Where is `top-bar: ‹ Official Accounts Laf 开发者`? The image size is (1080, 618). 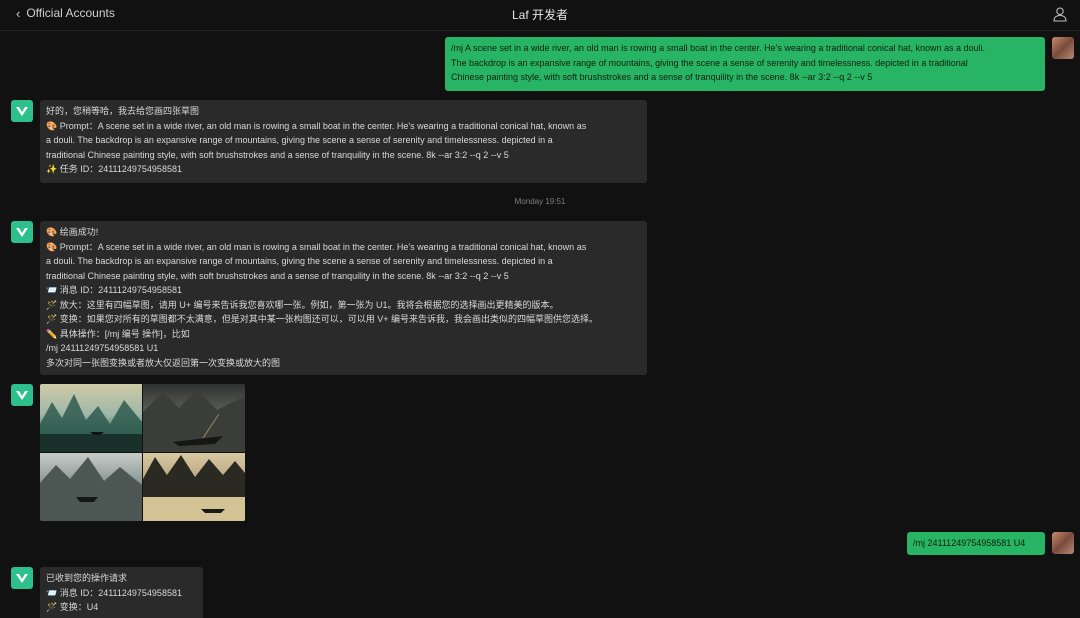
top-bar: ‹ Official Accounts Laf 开发者 is located at coordinates (540, 15).